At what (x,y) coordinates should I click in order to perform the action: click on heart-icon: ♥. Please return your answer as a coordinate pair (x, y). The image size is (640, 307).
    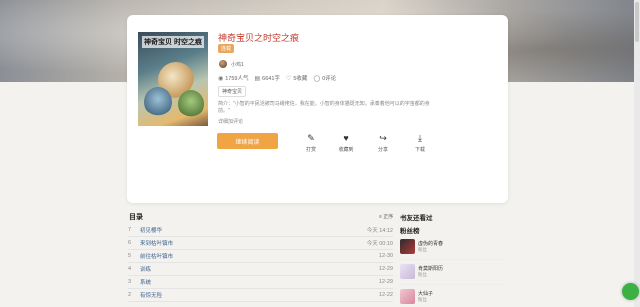
    Looking at the image, I should click on (346, 138).